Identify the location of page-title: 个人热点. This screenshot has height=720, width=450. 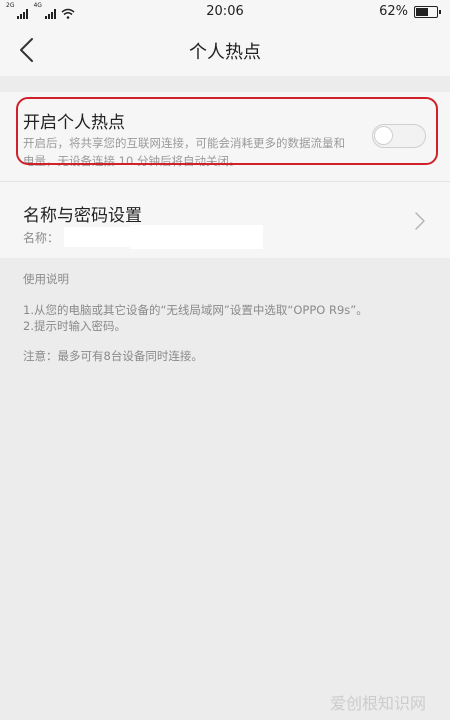
(225, 52).